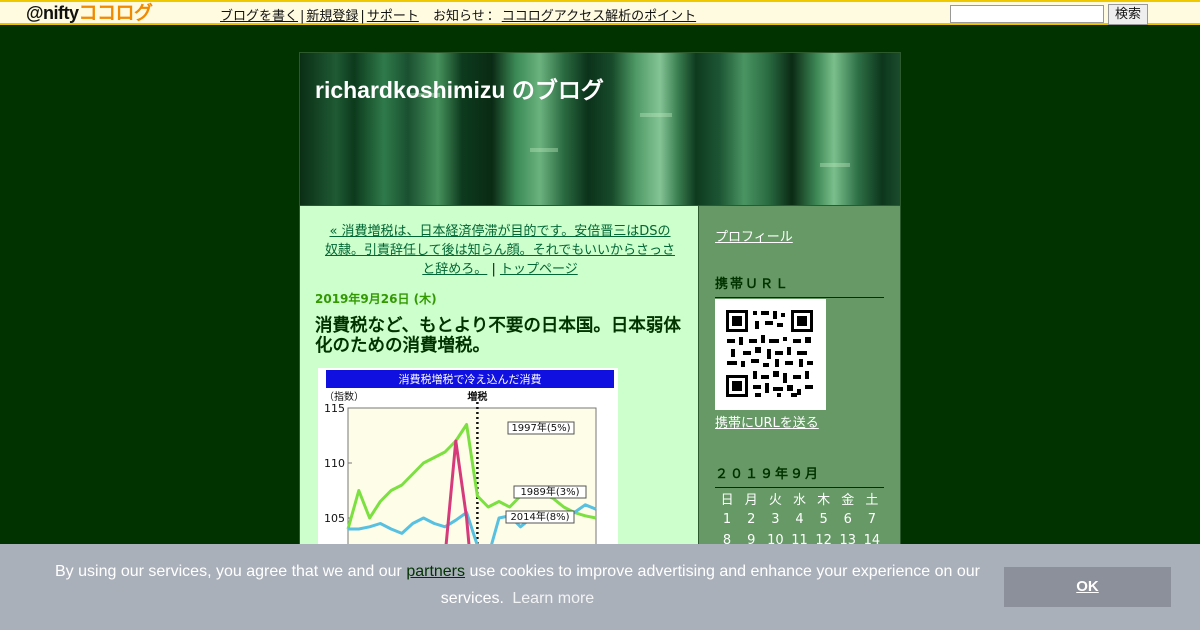 Image resolution: width=1200 pixels, height=630 pixels. I want to click on learn-more-link: Learn more, so click(553, 598).